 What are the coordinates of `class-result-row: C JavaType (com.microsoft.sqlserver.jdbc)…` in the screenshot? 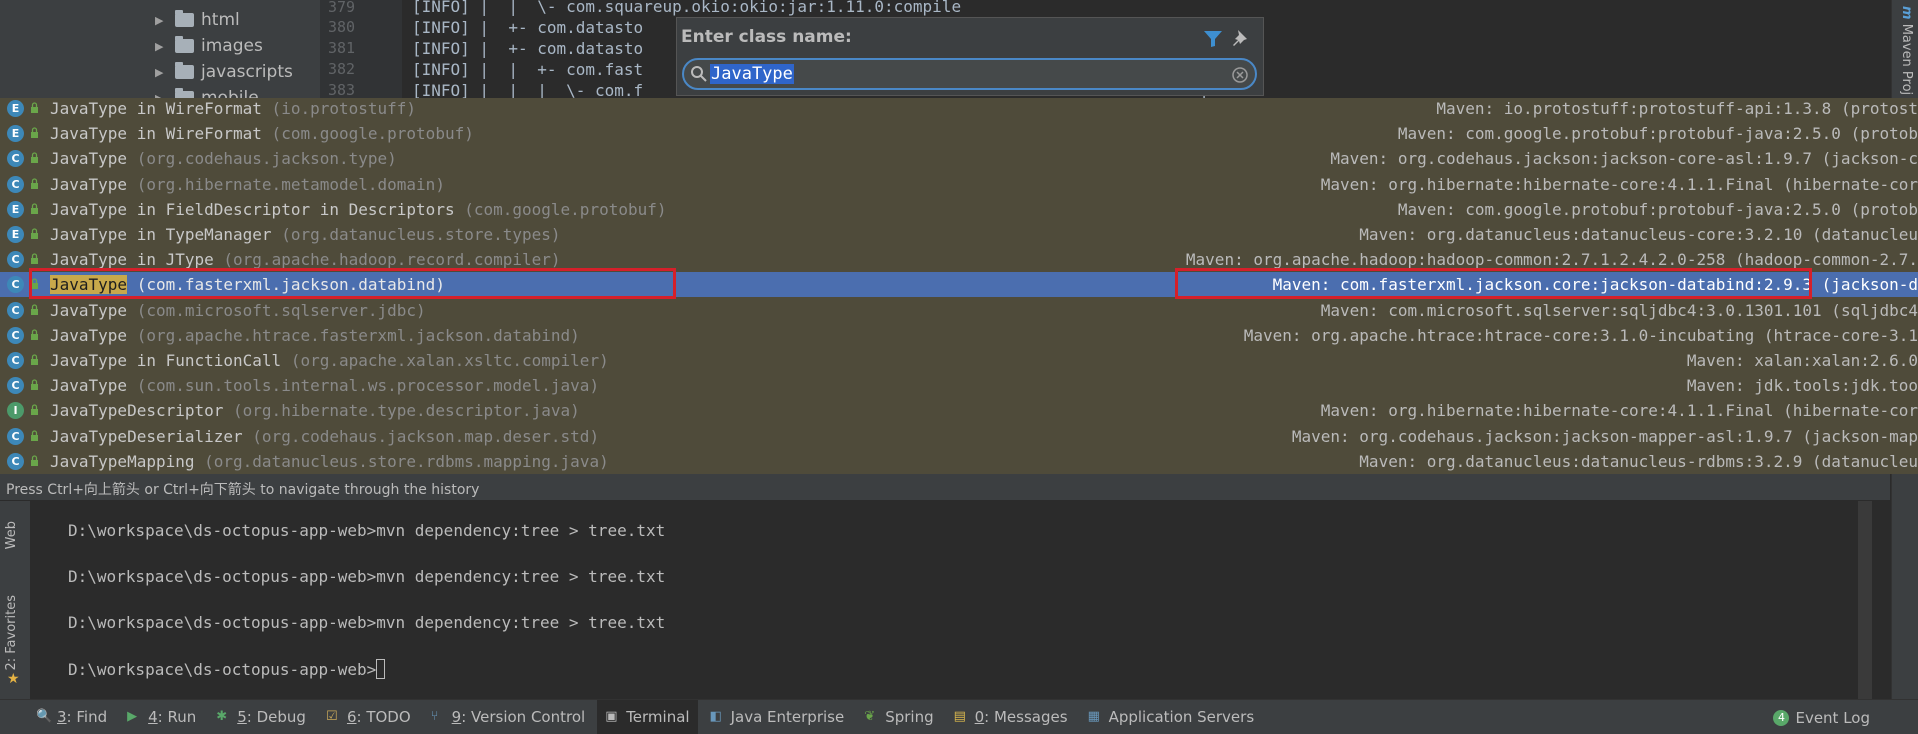 It's located at (959, 310).